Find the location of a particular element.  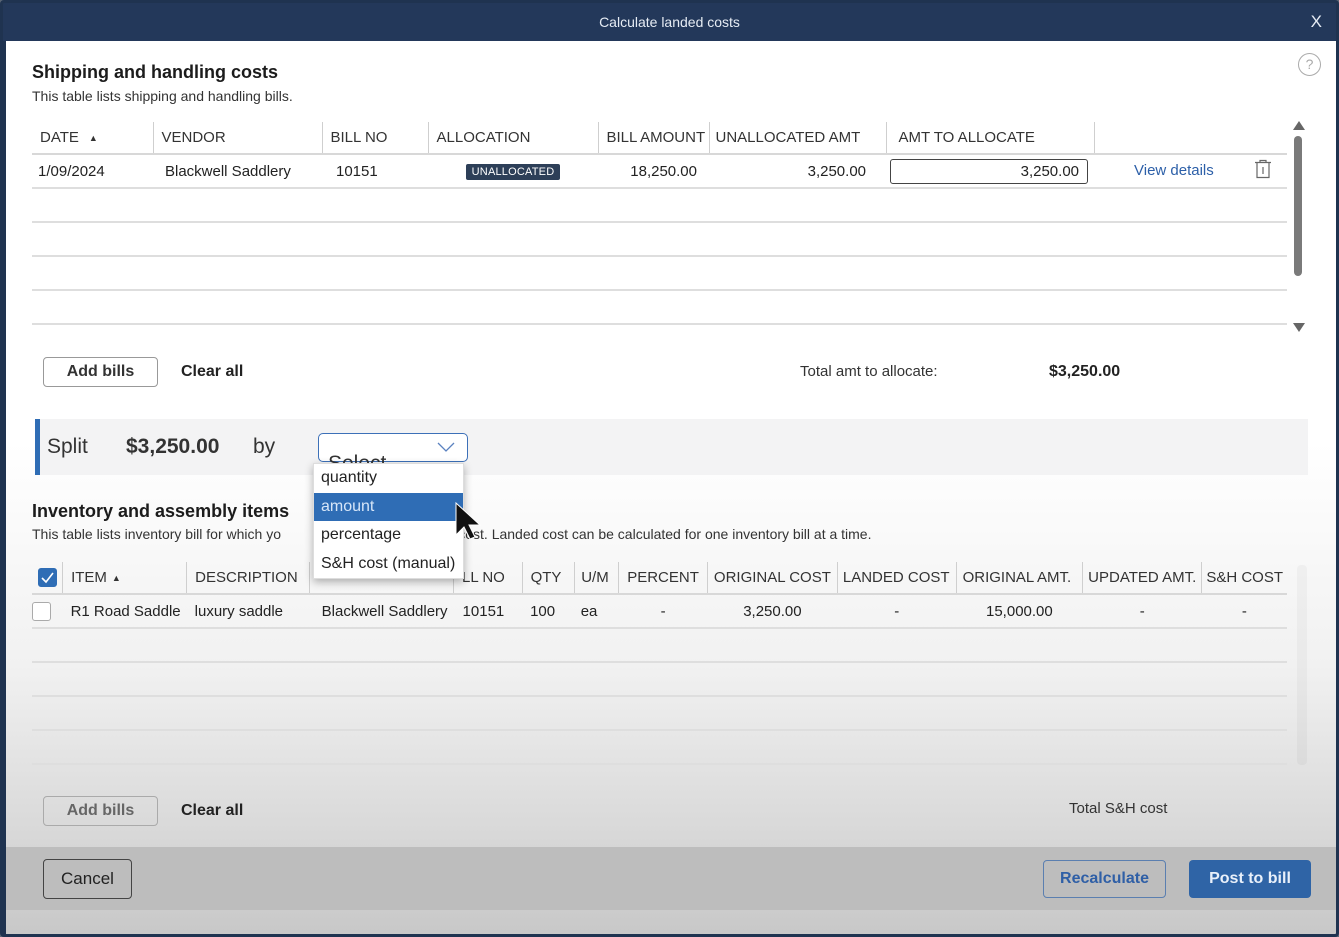

amt-to-allocate-input is located at coordinates (989, 171).